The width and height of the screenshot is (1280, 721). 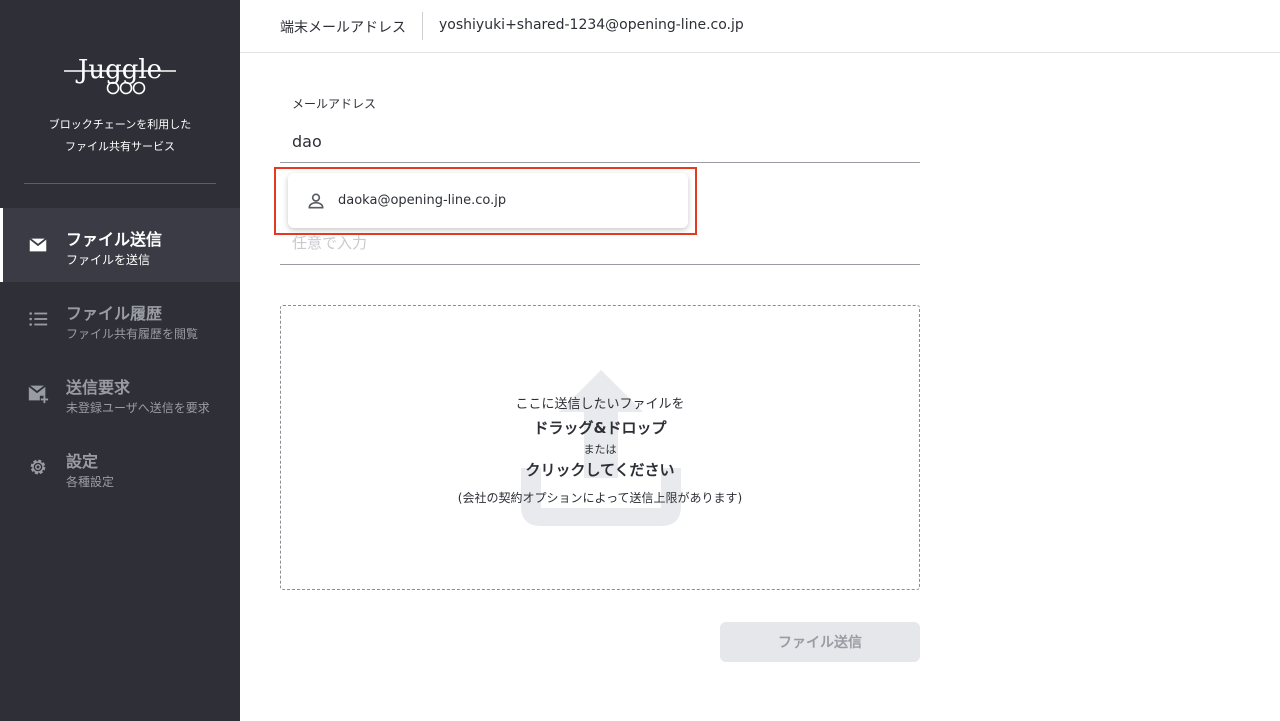 I want to click on mail-icon, so click(x=38, y=244).